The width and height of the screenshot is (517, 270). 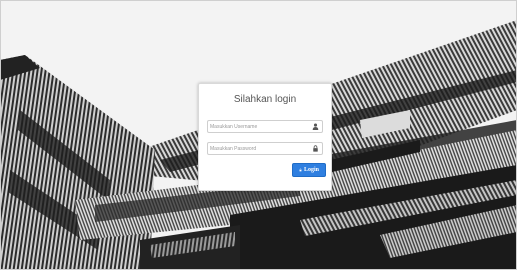 What do you see at coordinates (260, 148) in the screenshot?
I see `password-input` at bounding box center [260, 148].